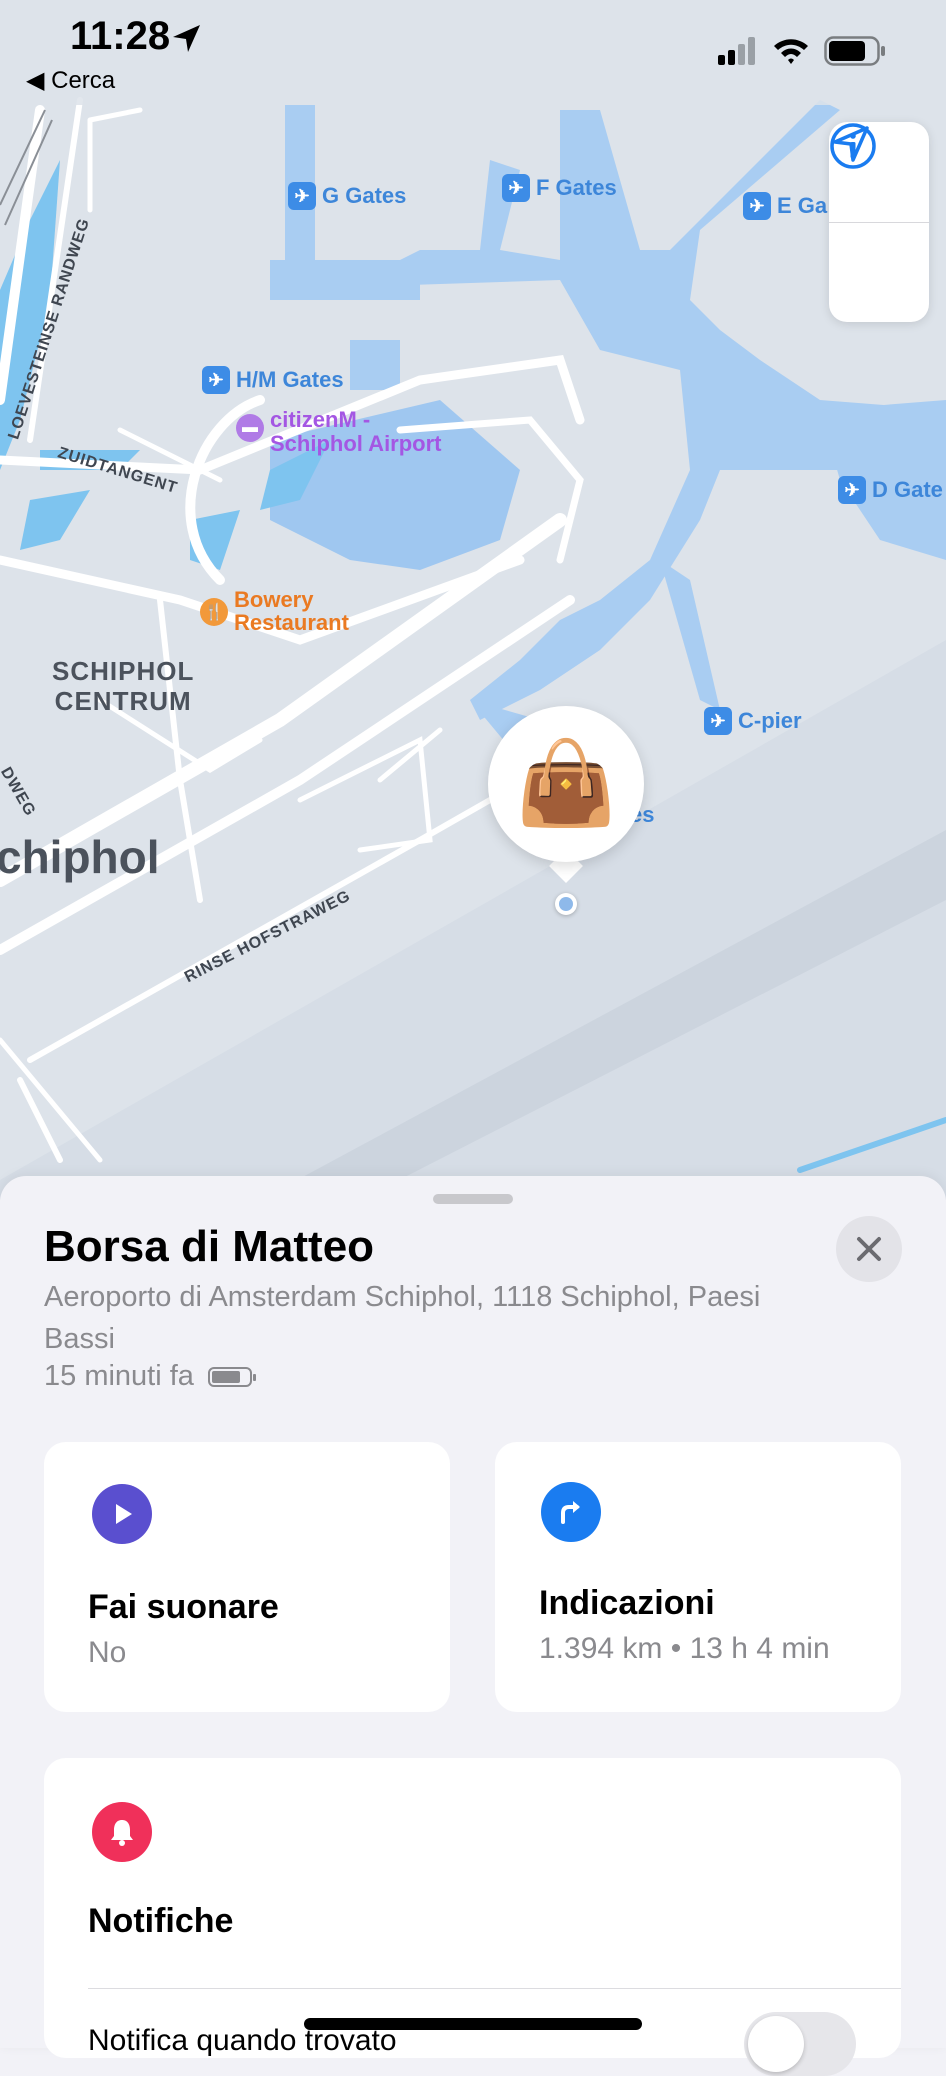  I want to click on area-label-schiphol: chiphol, so click(80, 857).